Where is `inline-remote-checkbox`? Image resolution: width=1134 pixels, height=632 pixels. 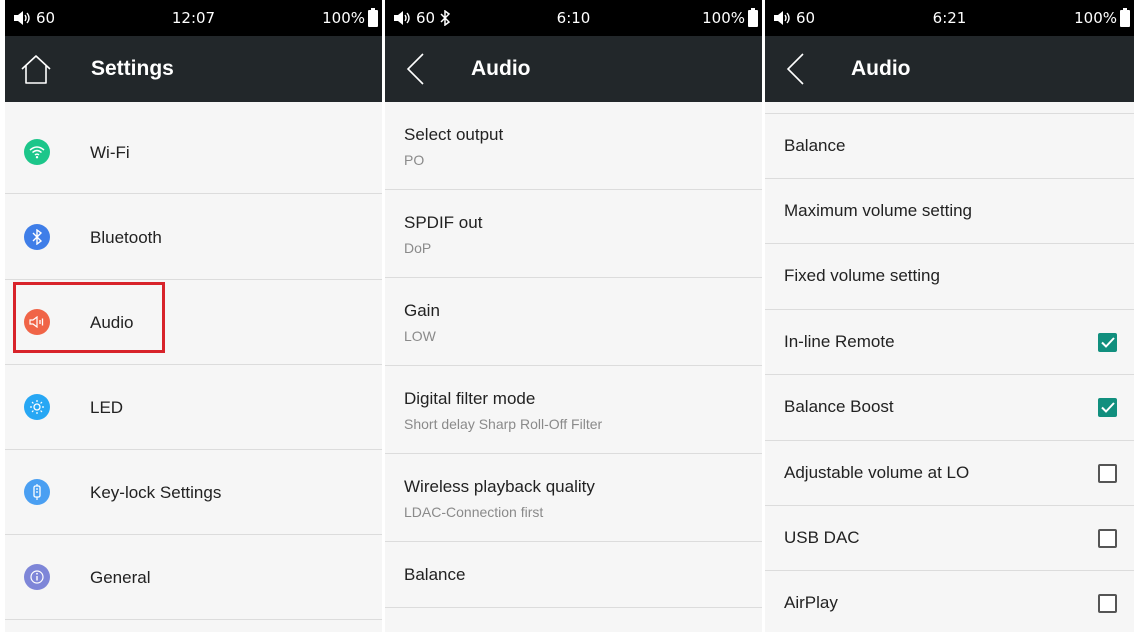
inline-remote-checkbox is located at coordinates (1107, 342).